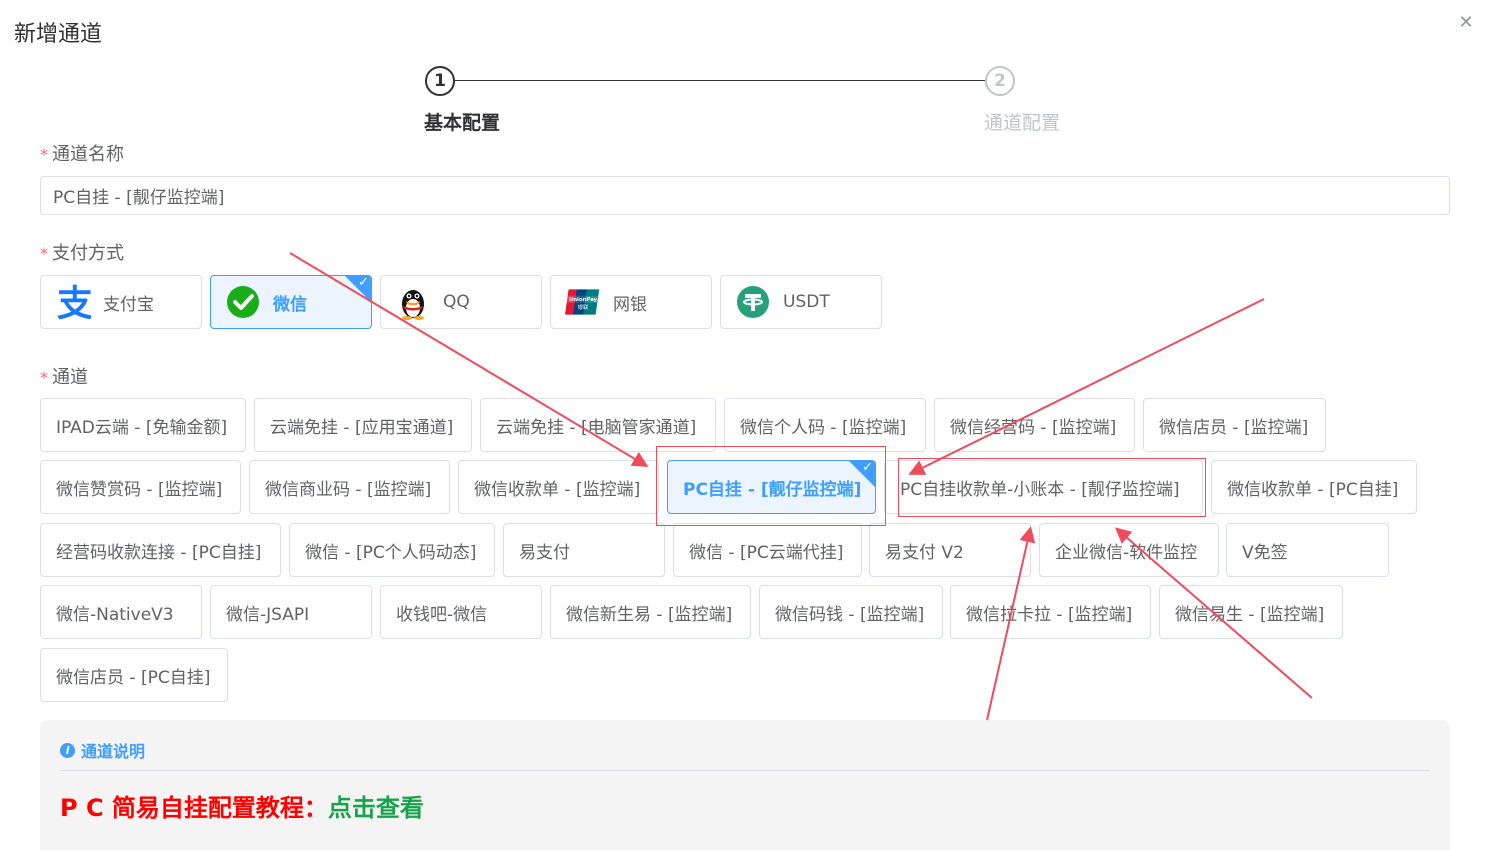 The image size is (1488, 850). Describe the element at coordinates (1466, 23) in the screenshot. I see `close-icon: ✕` at that location.